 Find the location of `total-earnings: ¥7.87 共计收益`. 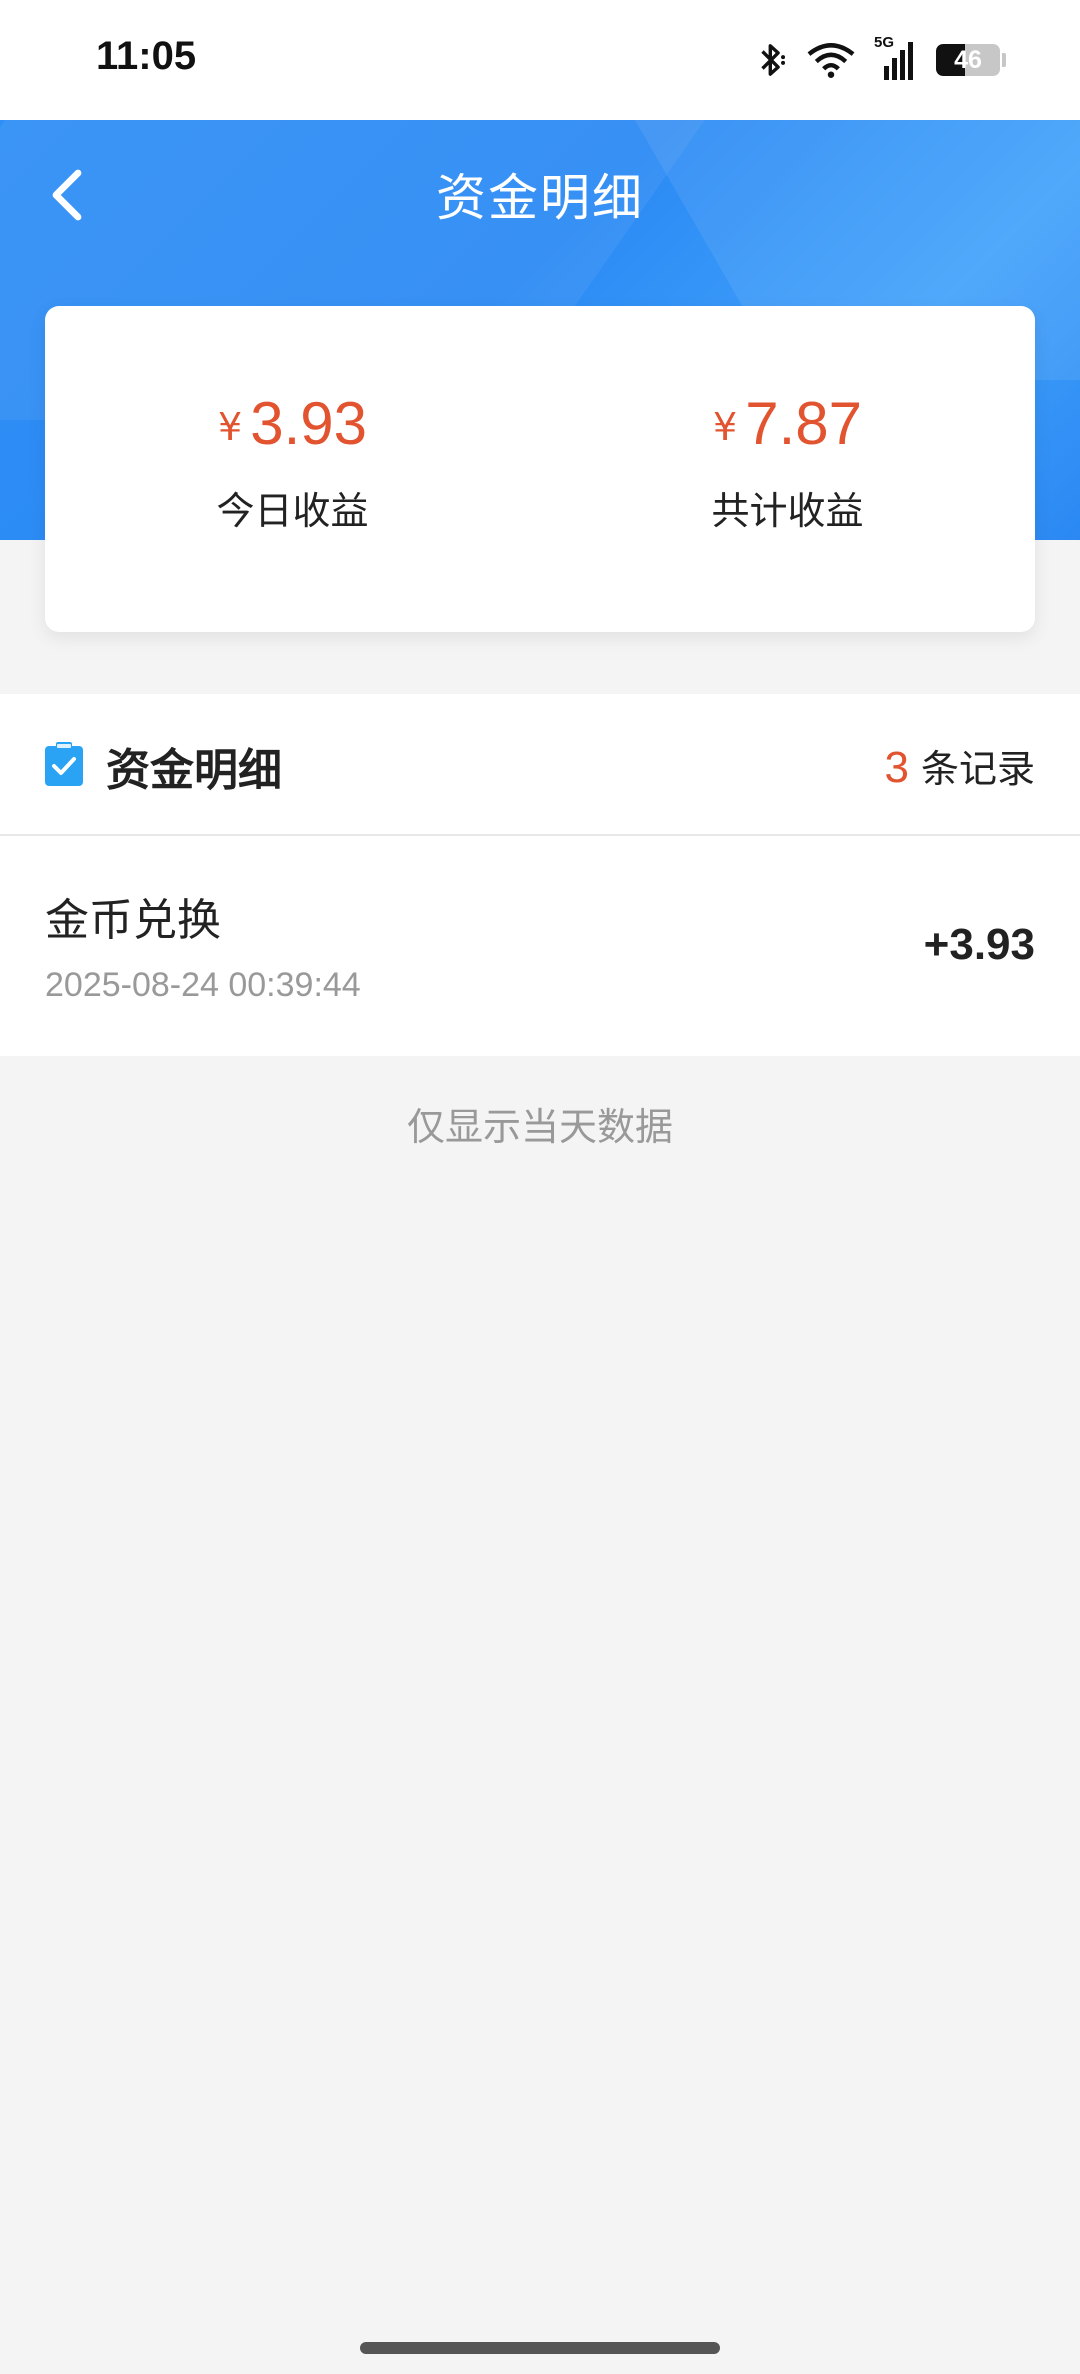

total-earnings: ¥7.87 共计收益 is located at coordinates (787, 469).